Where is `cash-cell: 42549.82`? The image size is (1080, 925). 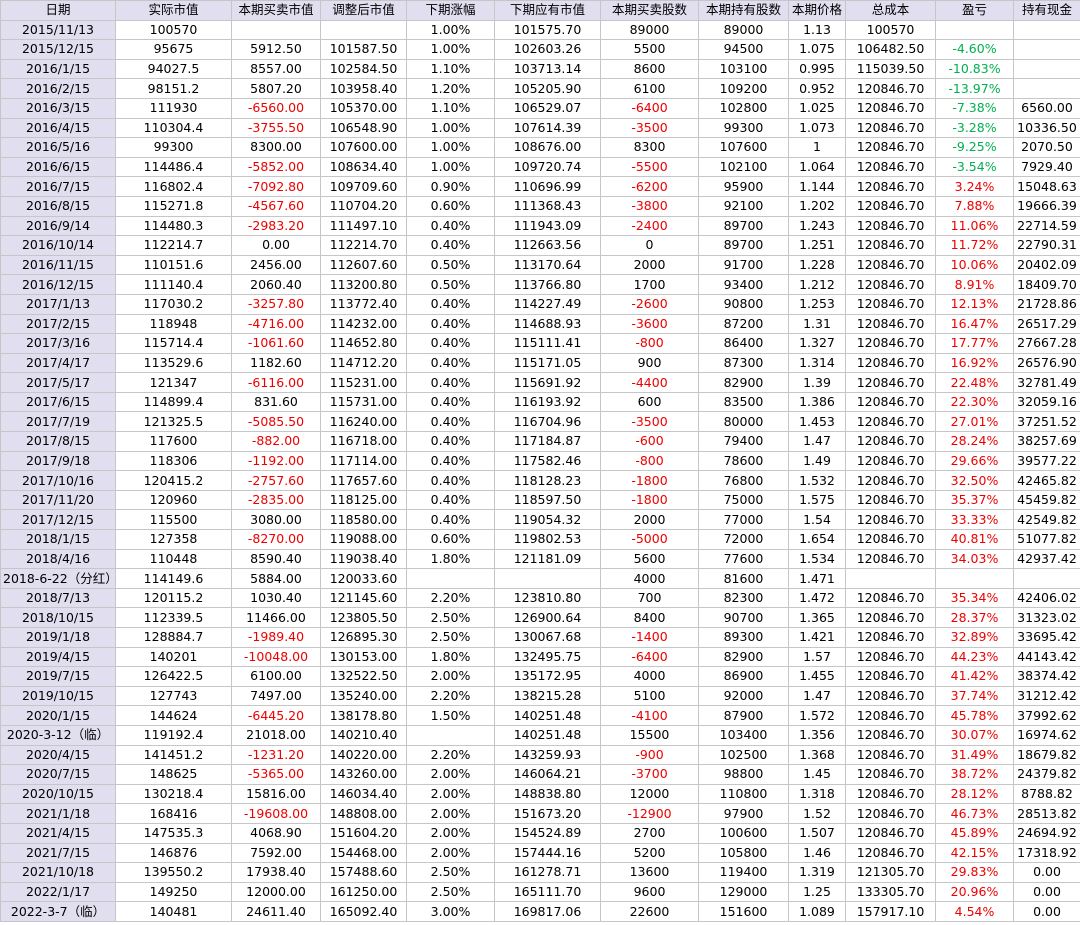 cash-cell: 42549.82 is located at coordinates (1046, 520).